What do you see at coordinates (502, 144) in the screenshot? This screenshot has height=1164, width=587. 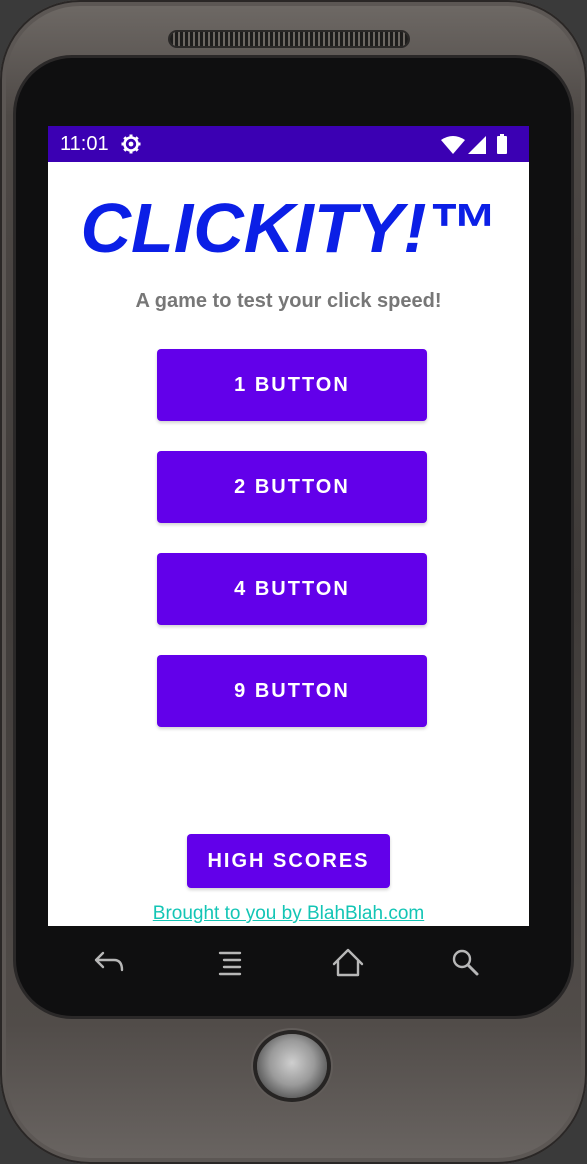 I see `battery-icon` at bounding box center [502, 144].